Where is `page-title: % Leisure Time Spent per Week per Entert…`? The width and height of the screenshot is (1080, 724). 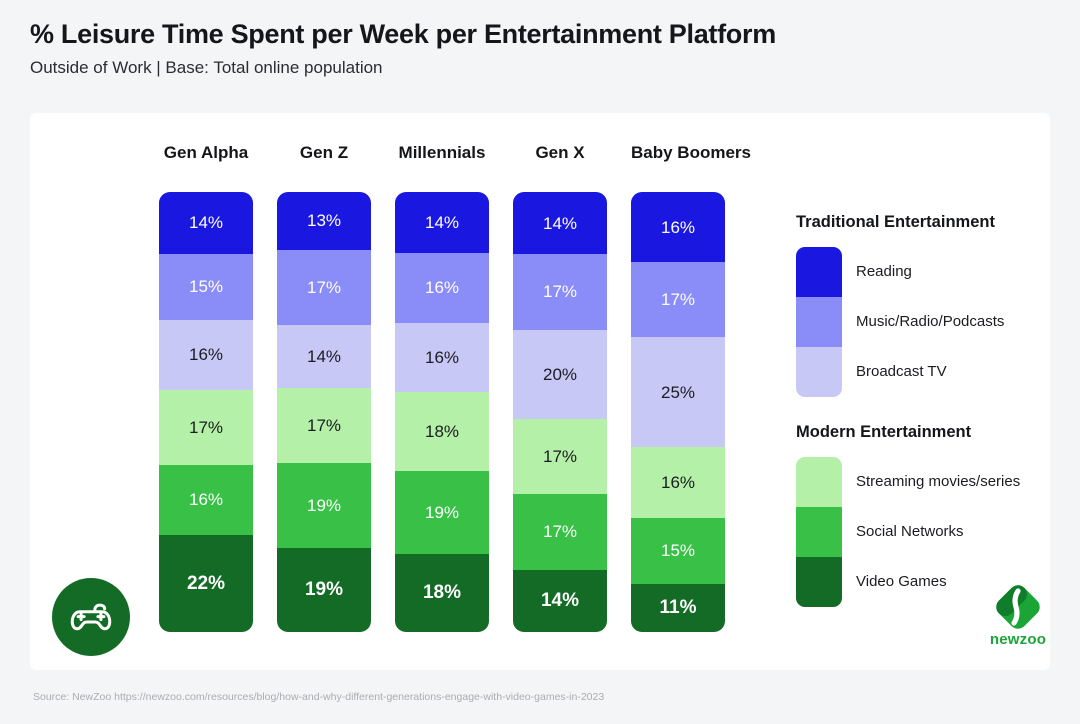 page-title: % Leisure Time Spent per Week per Entert… is located at coordinates (403, 34).